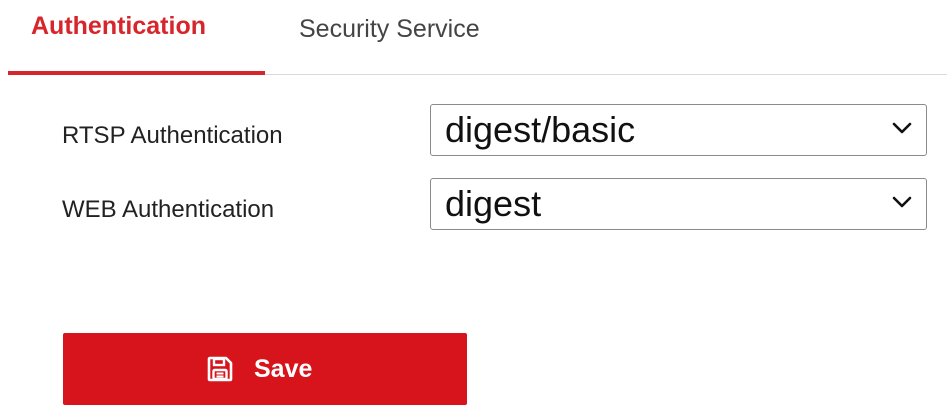 This screenshot has width=947, height=405. I want to click on tab-security-service: Security Service, so click(408, 37).